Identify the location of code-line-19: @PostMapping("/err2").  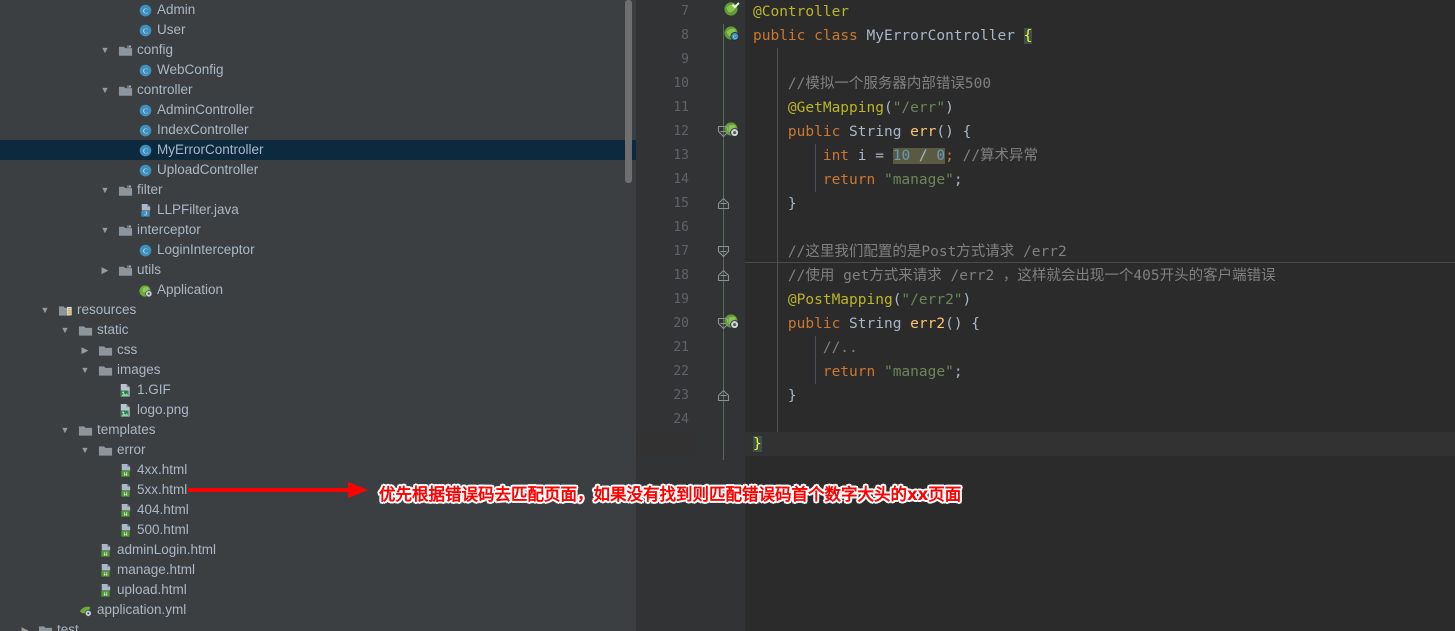
(858, 300).